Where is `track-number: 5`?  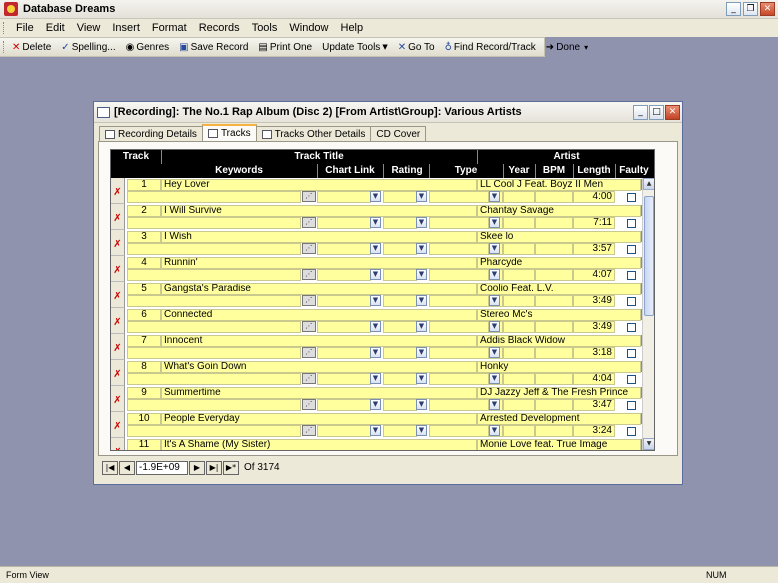 track-number: 5 is located at coordinates (144, 289).